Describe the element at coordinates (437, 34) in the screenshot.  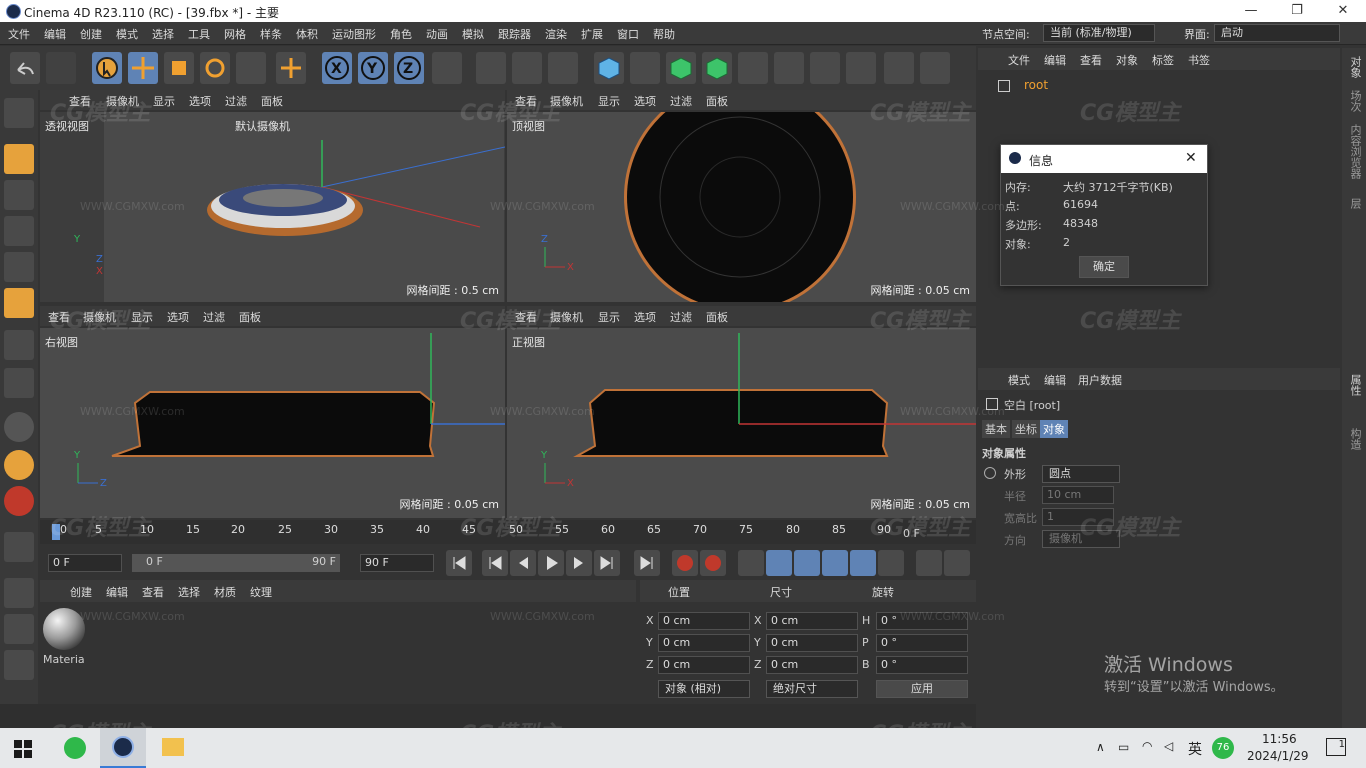
I see `menu-animate: 动画` at that location.